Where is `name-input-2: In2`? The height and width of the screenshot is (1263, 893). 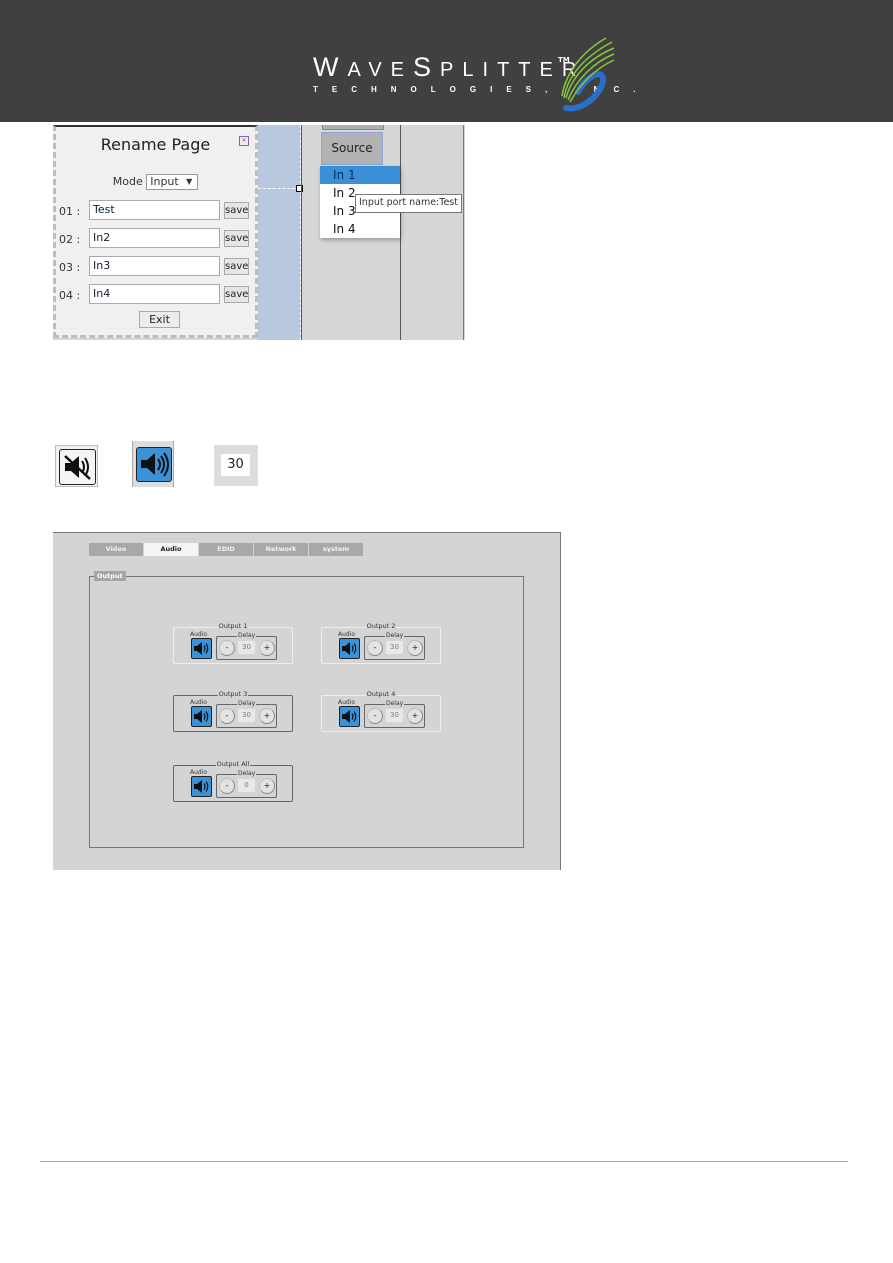
name-input-2: In2 is located at coordinates (154, 238).